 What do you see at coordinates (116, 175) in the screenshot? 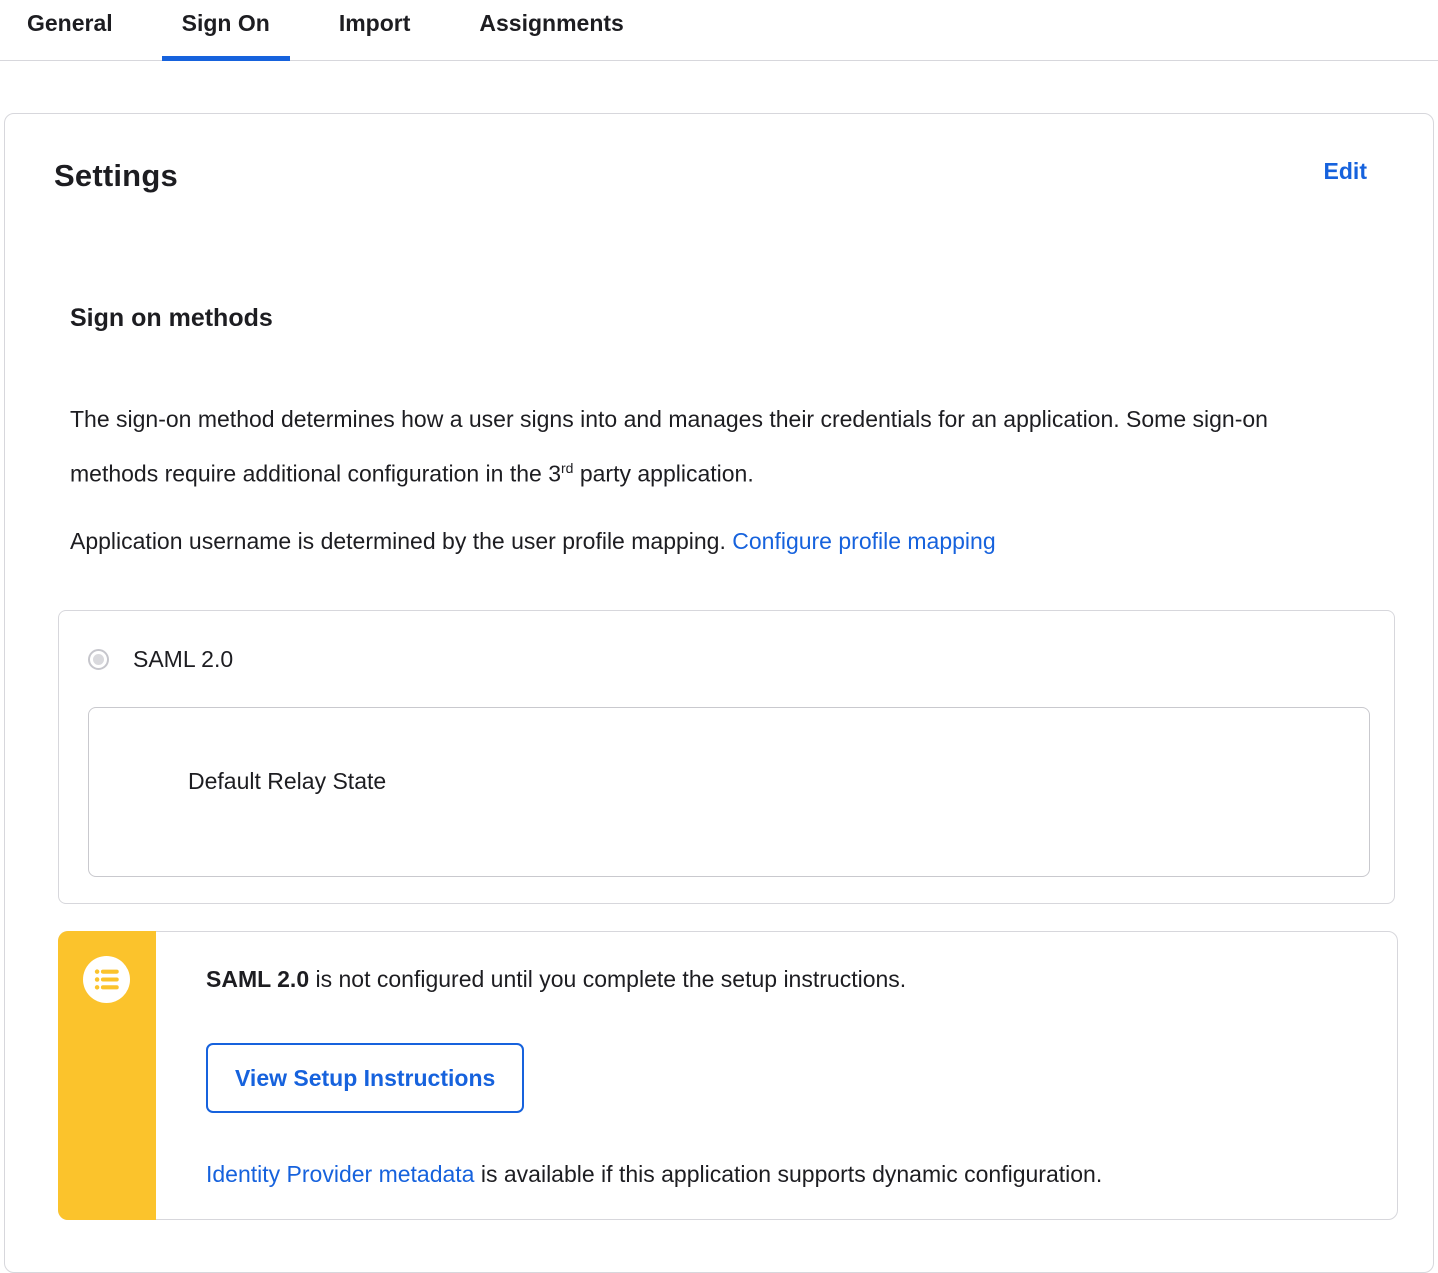
I see `settings-title: Settings` at bounding box center [116, 175].